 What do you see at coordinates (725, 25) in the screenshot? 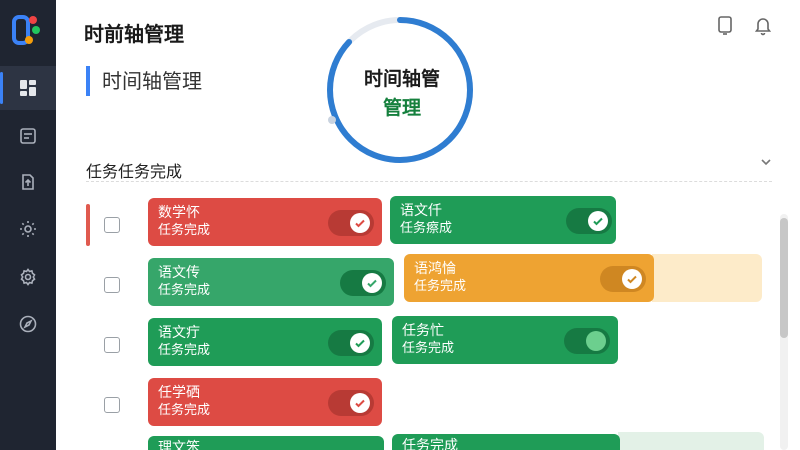
I see `tablet-icon` at bounding box center [725, 25].